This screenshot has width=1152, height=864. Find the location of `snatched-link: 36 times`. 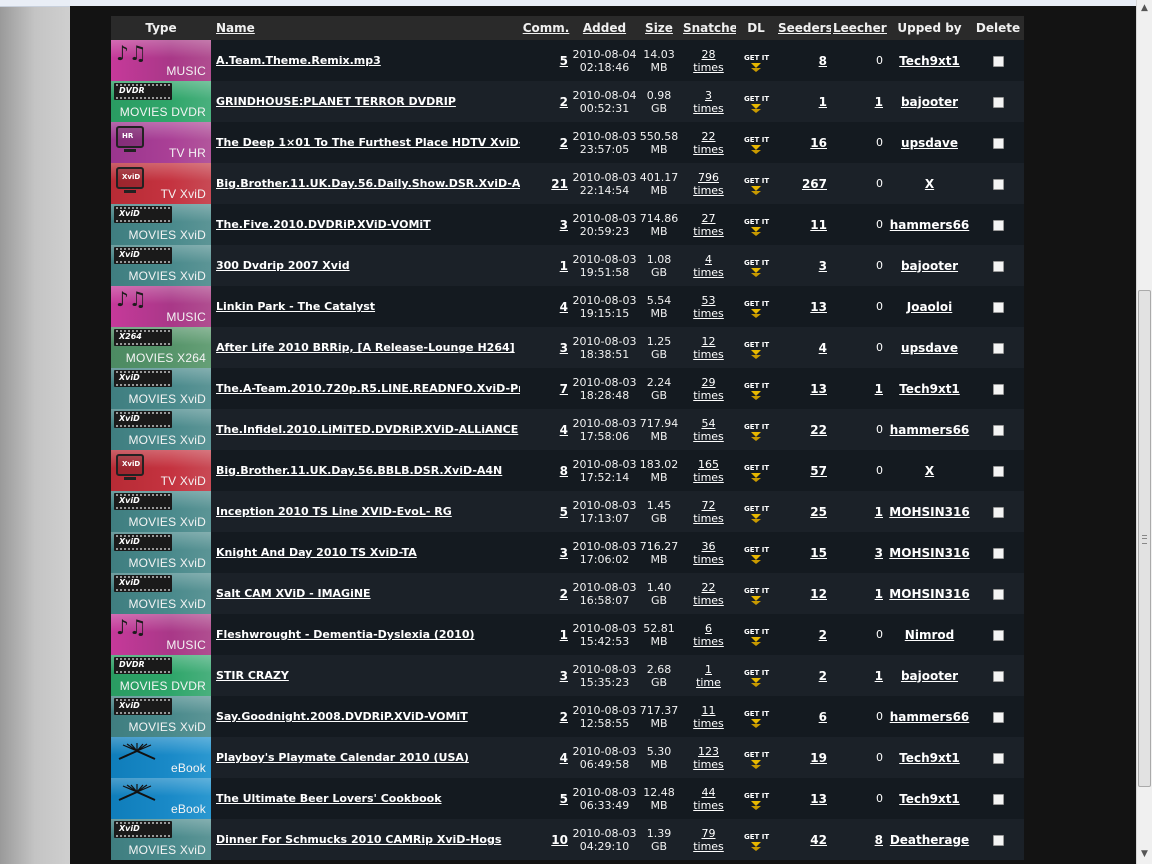

snatched-link: 36 times is located at coordinates (708, 553).